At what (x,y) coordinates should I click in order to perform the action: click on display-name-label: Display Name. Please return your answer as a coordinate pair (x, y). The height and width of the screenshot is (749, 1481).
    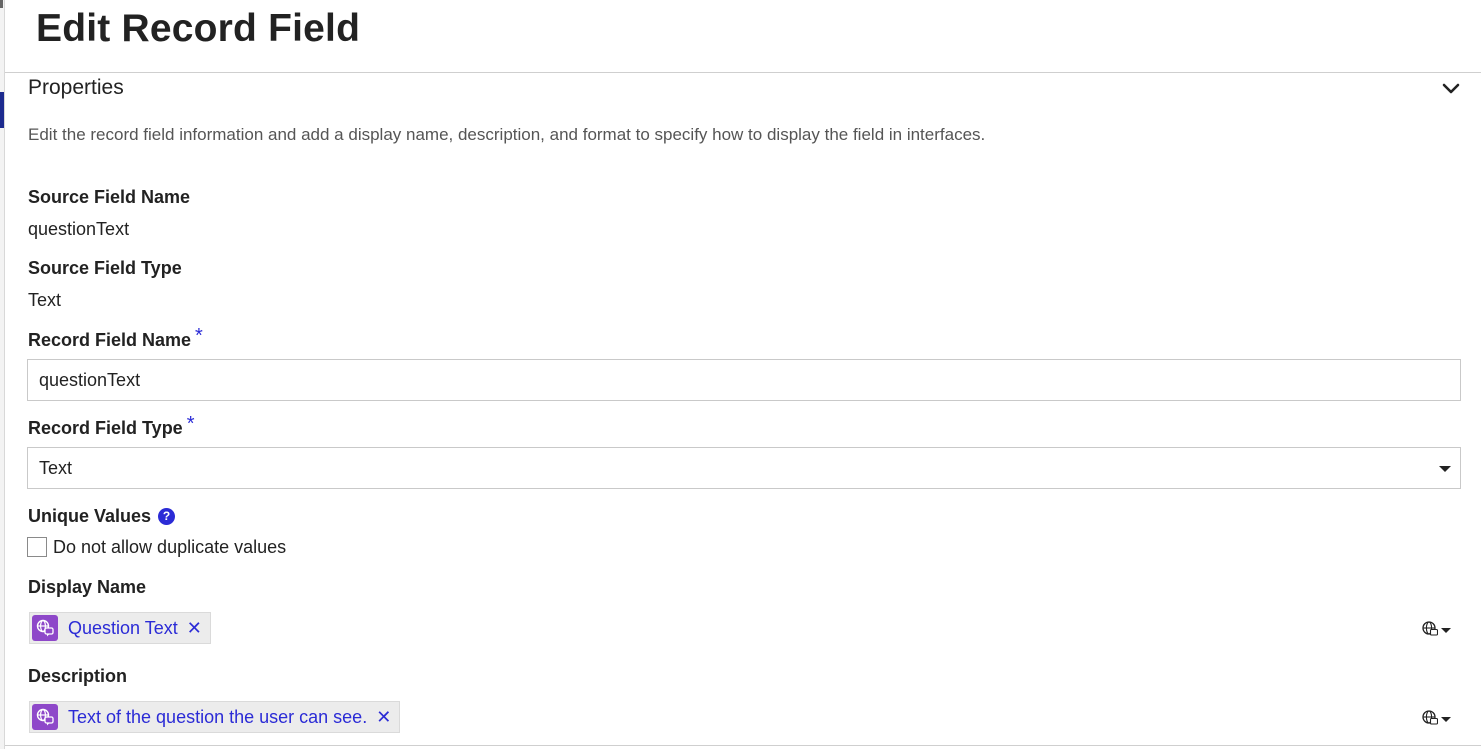
    Looking at the image, I should click on (87, 587).